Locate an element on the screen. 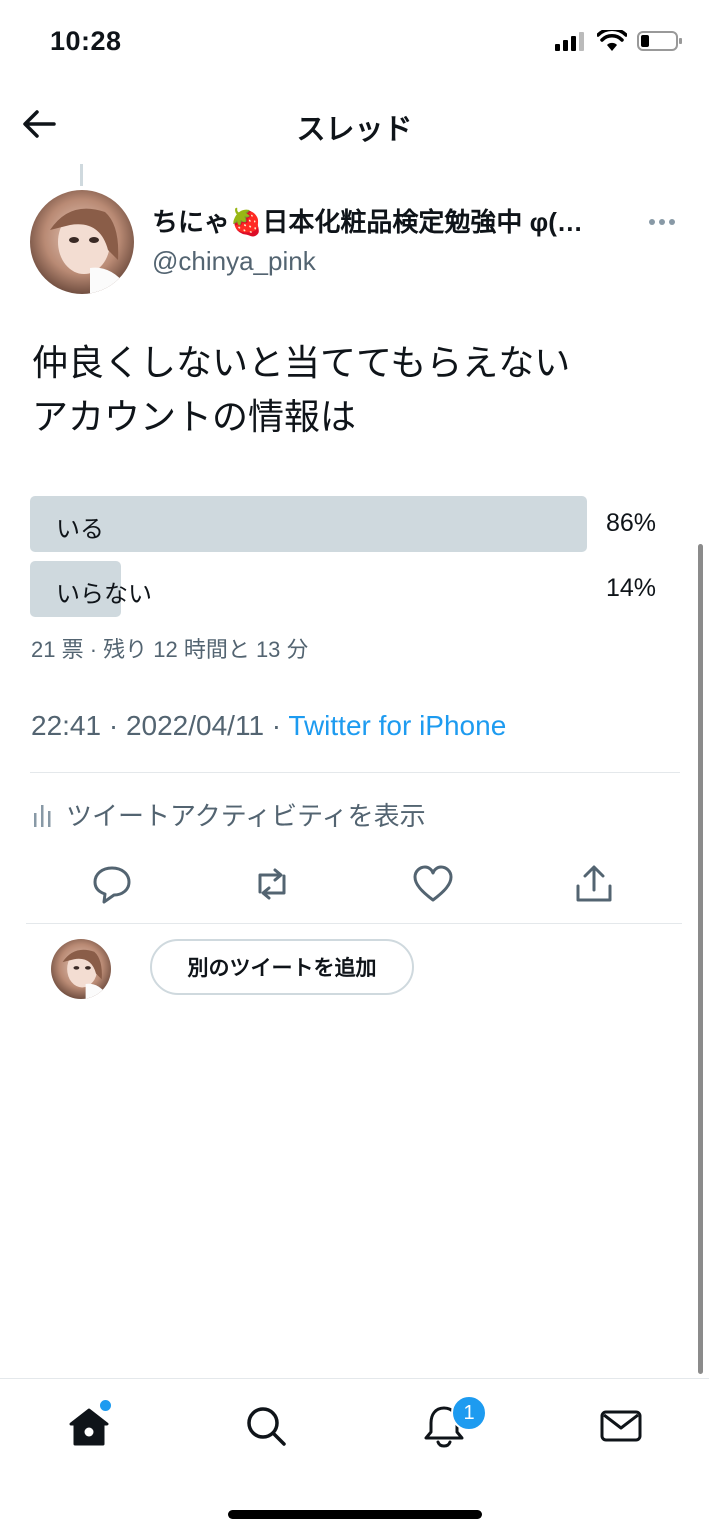 The image size is (709, 1536). wifi-icon is located at coordinates (612, 40).